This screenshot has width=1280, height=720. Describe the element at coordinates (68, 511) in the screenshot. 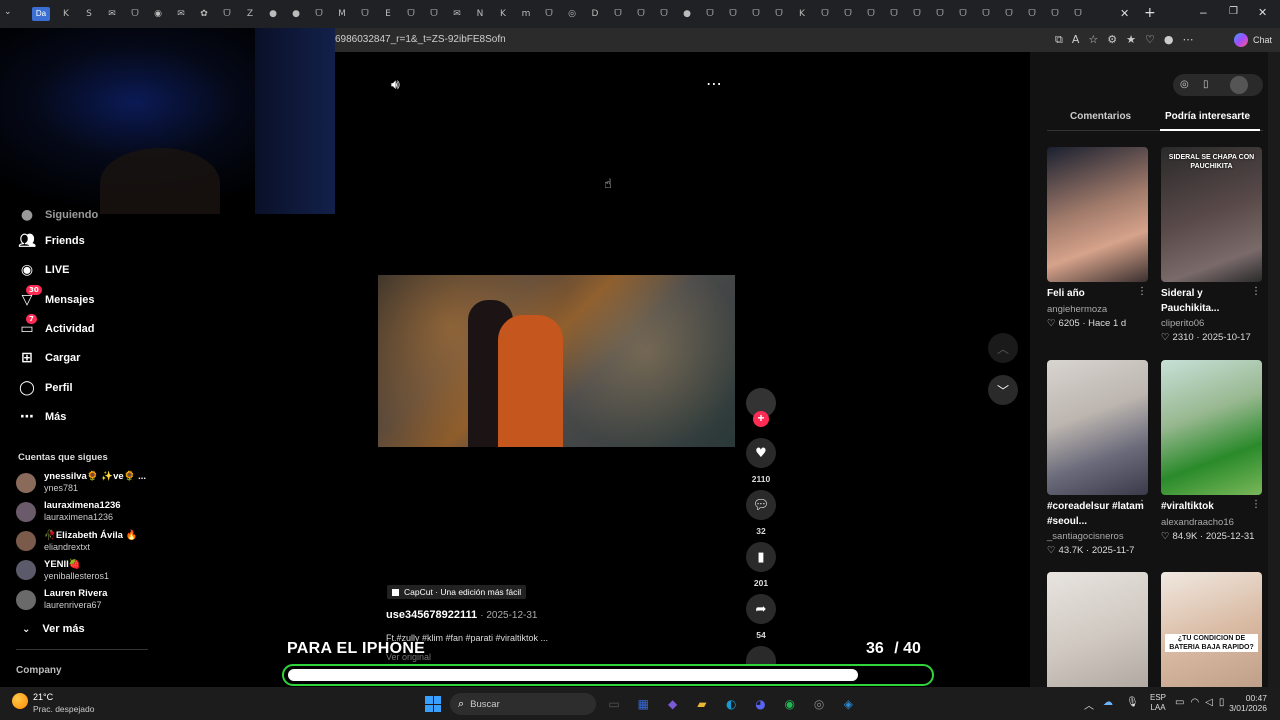

I see `followed-account: lauraximena1236 lauraximena1236` at that location.